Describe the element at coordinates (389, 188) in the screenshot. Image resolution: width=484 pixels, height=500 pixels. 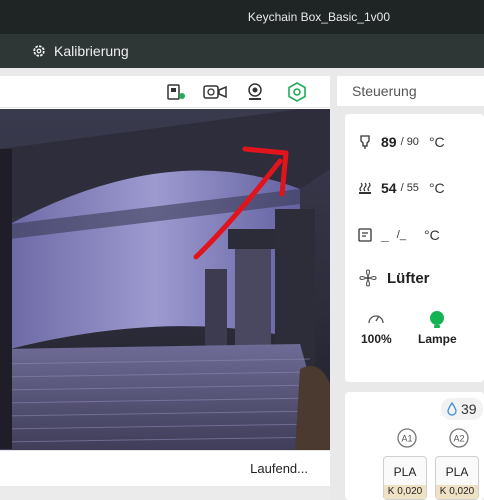
I see `bed-current: 54` at that location.